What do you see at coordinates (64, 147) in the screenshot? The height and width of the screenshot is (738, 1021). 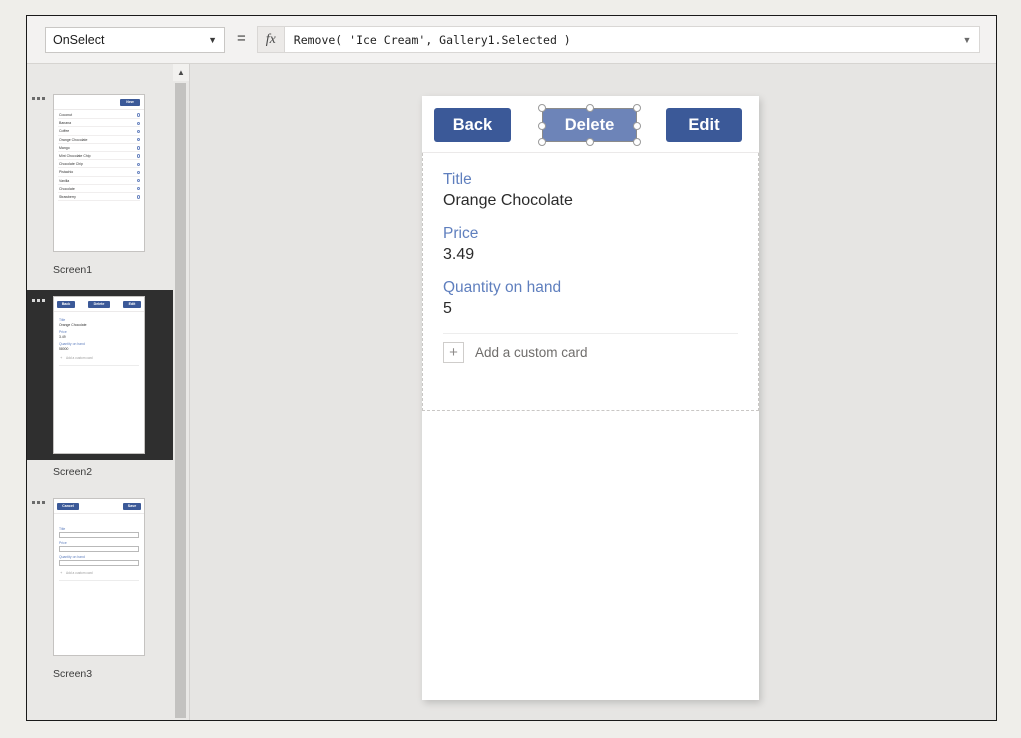 I see `list-item-label: Mango` at bounding box center [64, 147].